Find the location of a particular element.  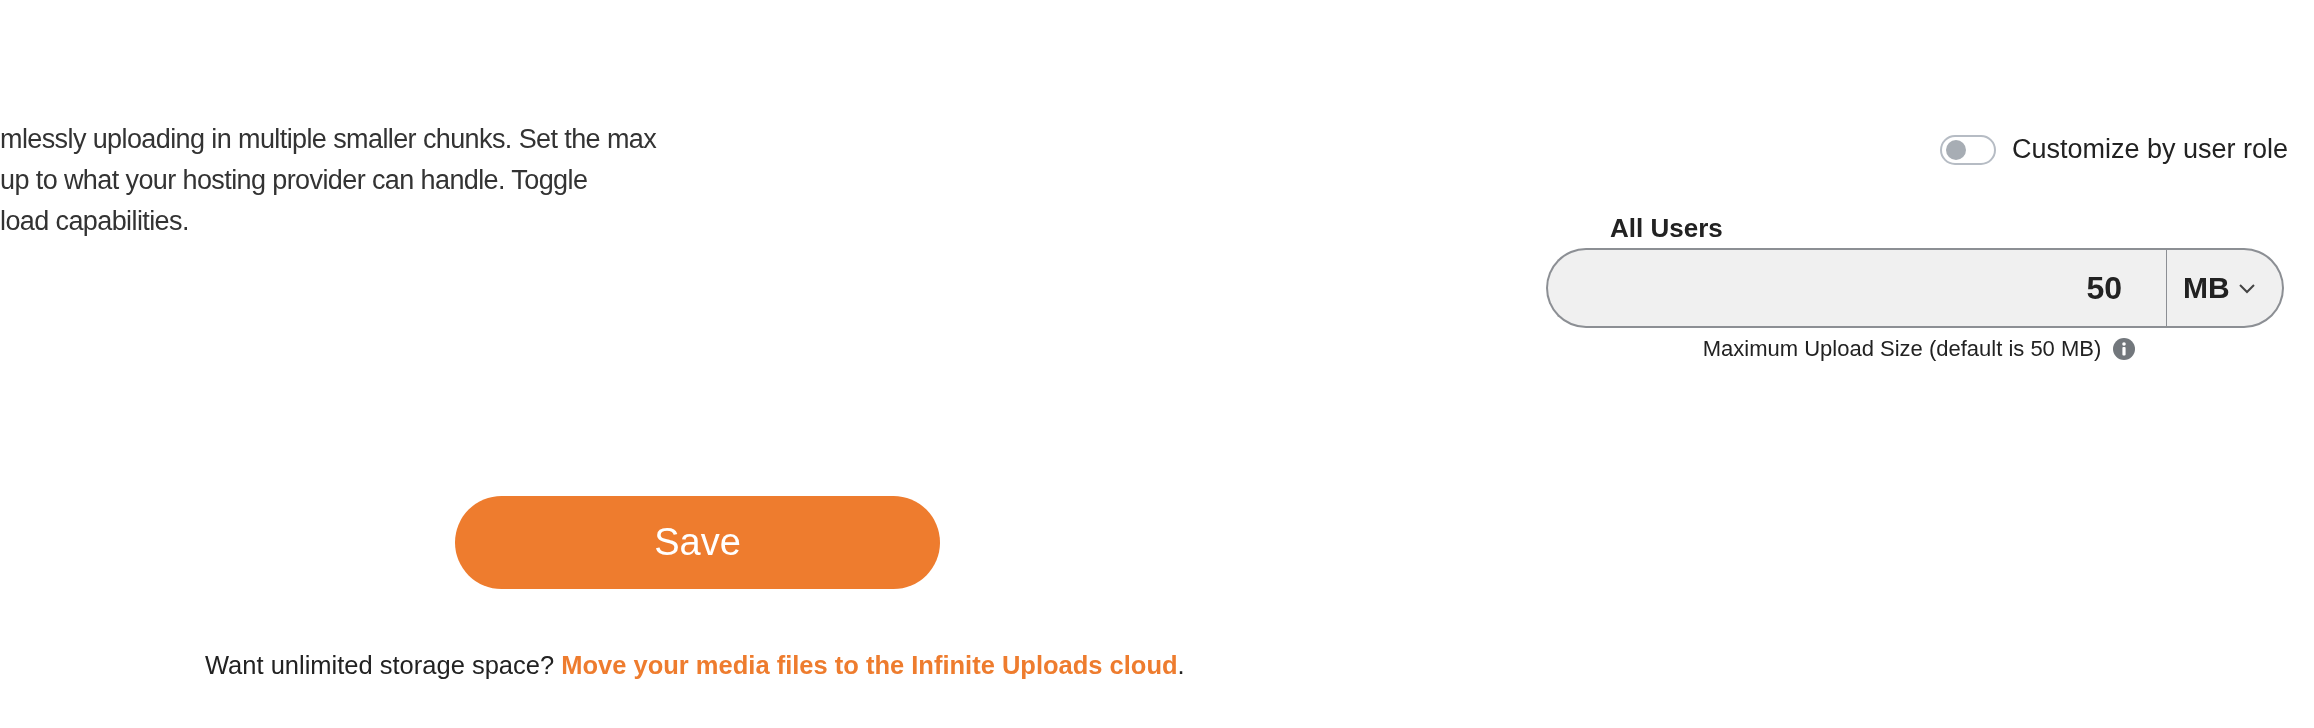

toggle-label: Customize by user role is located at coordinates (2149, 149).